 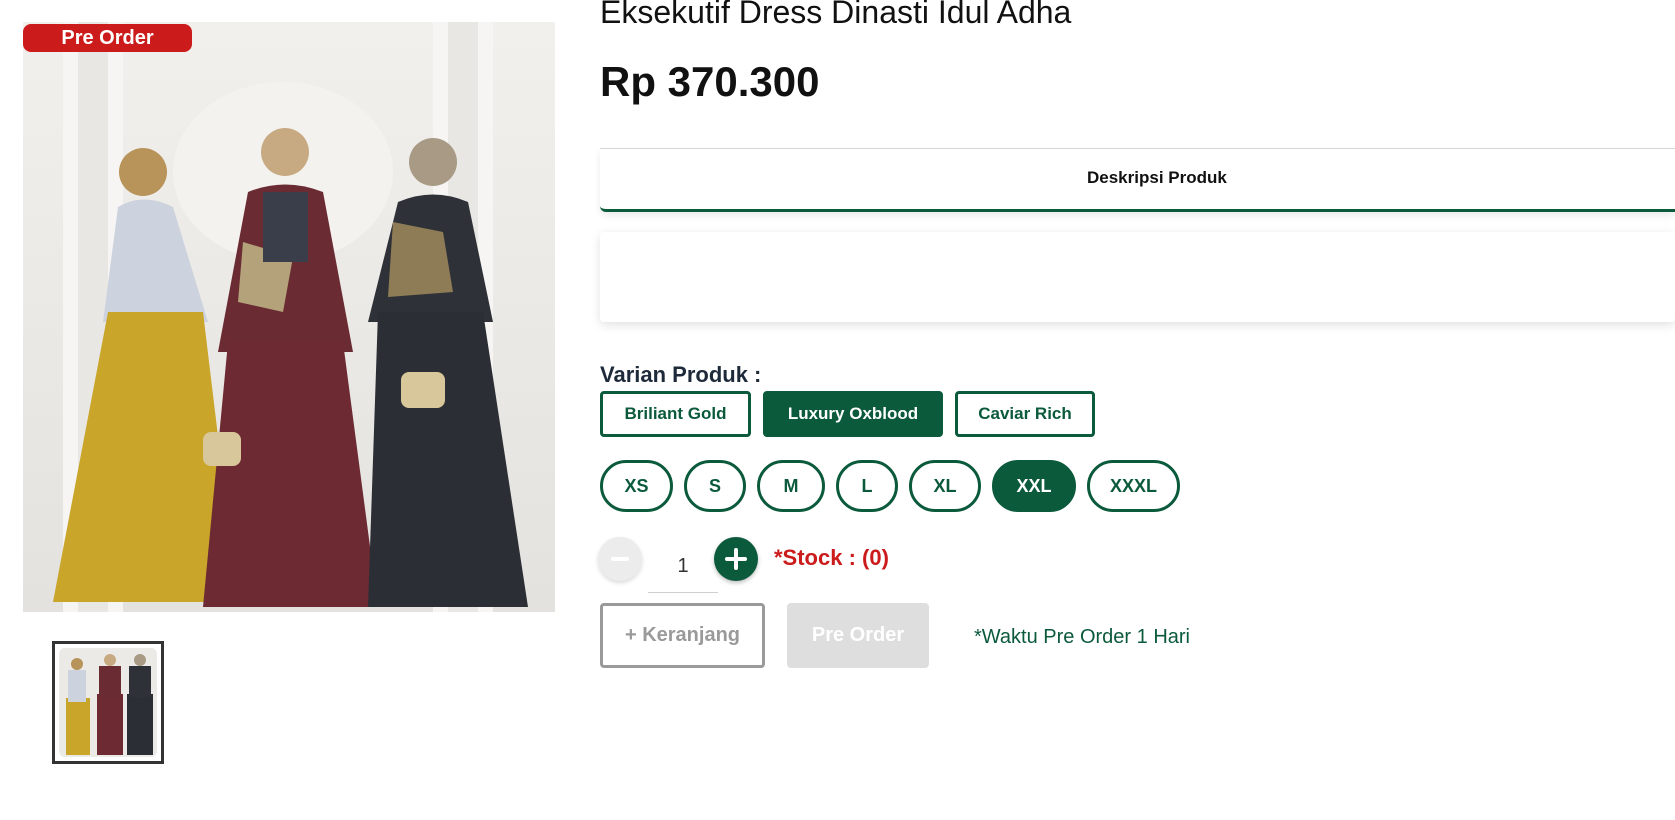 What do you see at coordinates (1025, 414) in the screenshot?
I see `variant-caviar-rich: Caviar Rich` at bounding box center [1025, 414].